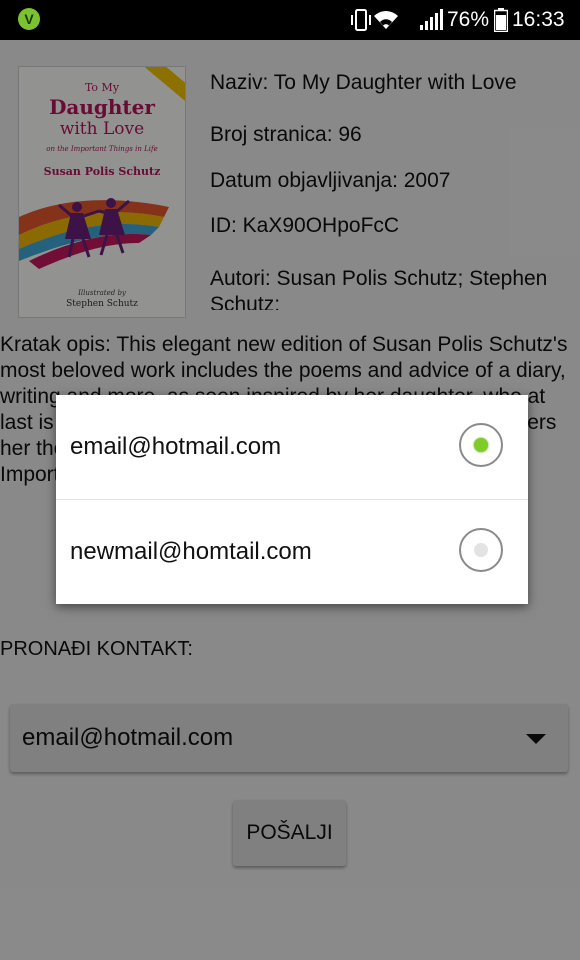 This screenshot has width=580, height=960. I want to click on app-notification-letter: V, so click(29, 19).